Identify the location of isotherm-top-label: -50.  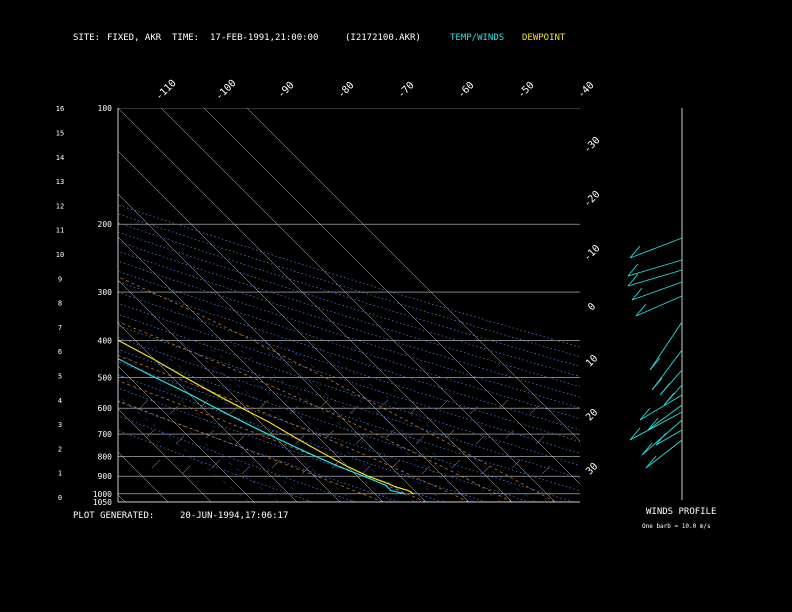
(526, 90).